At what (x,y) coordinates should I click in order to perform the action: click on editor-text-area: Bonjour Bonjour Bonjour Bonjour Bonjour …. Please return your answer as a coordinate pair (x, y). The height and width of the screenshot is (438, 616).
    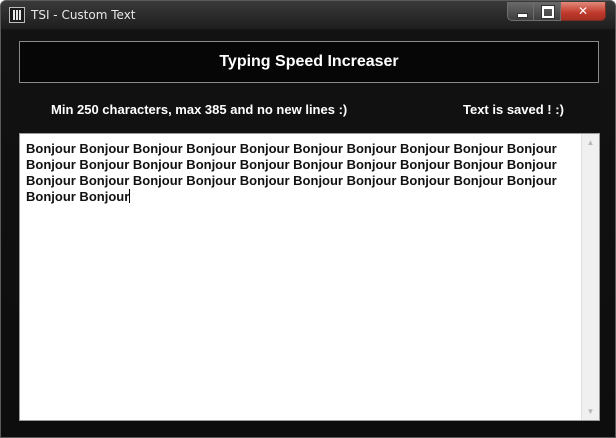
    Looking at the image, I should click on (298, 173).